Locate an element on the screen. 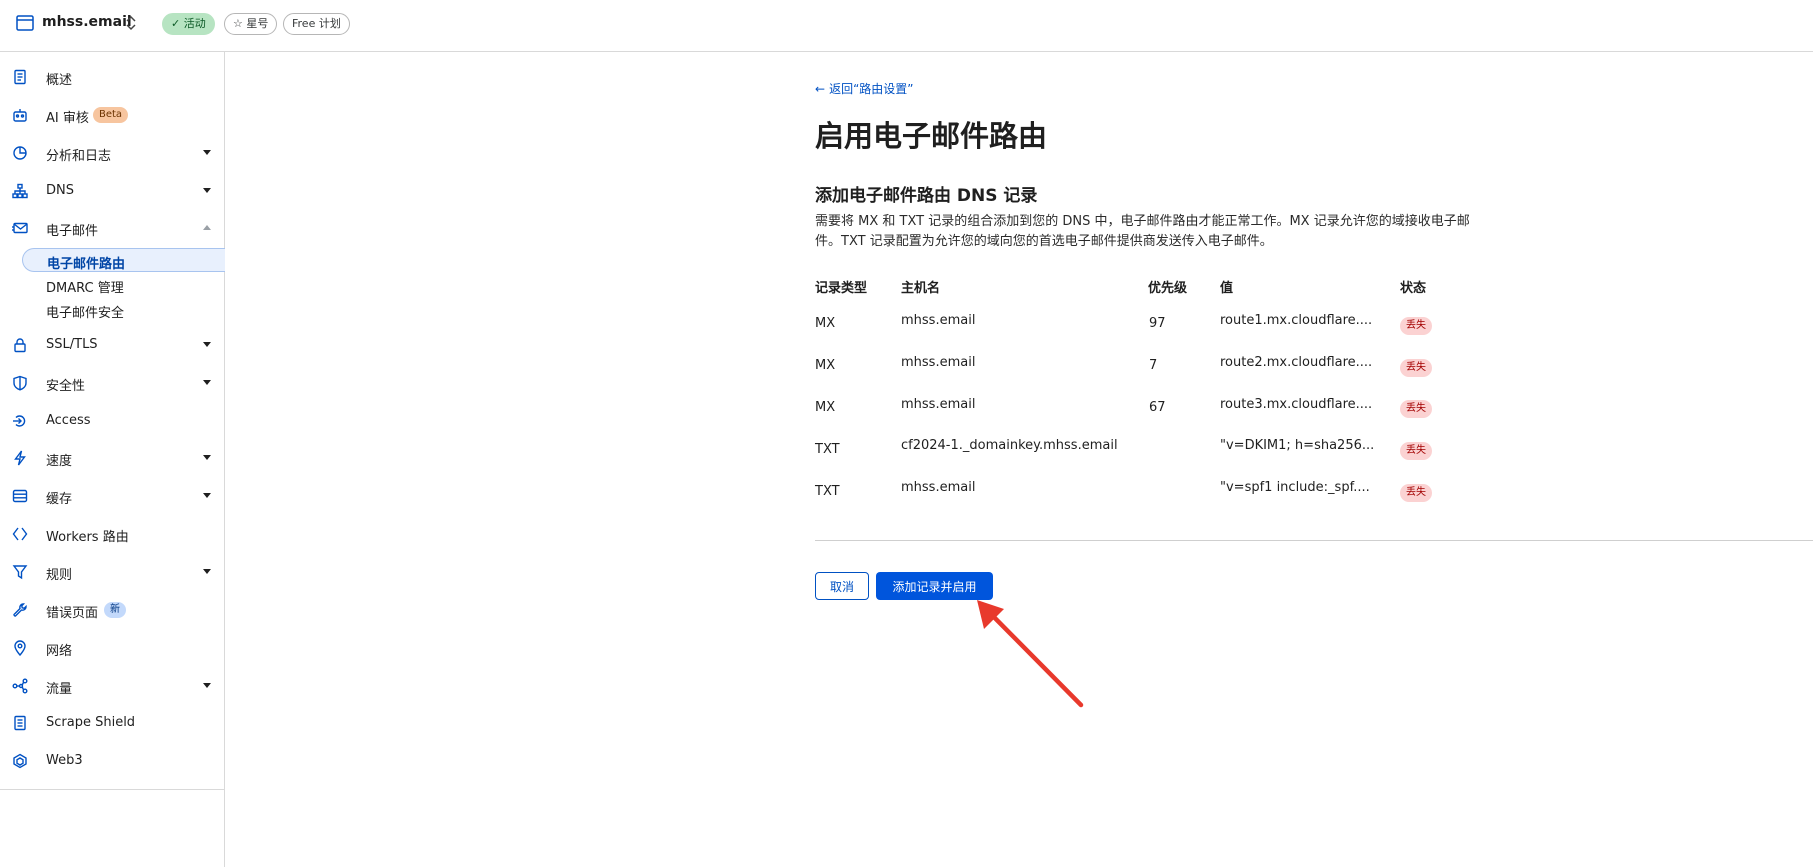  sidebar-item-scrape-shield: Scrape Shield is located at coordinates (112, 723).